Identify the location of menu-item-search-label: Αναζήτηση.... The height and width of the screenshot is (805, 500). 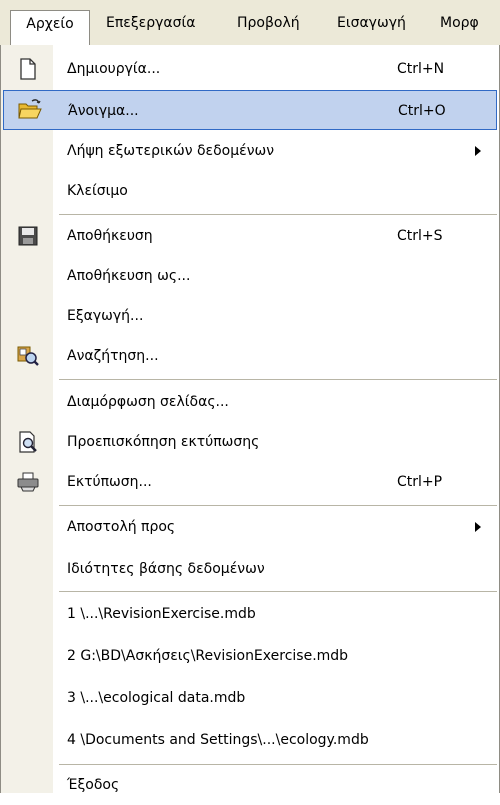
(113, 356).